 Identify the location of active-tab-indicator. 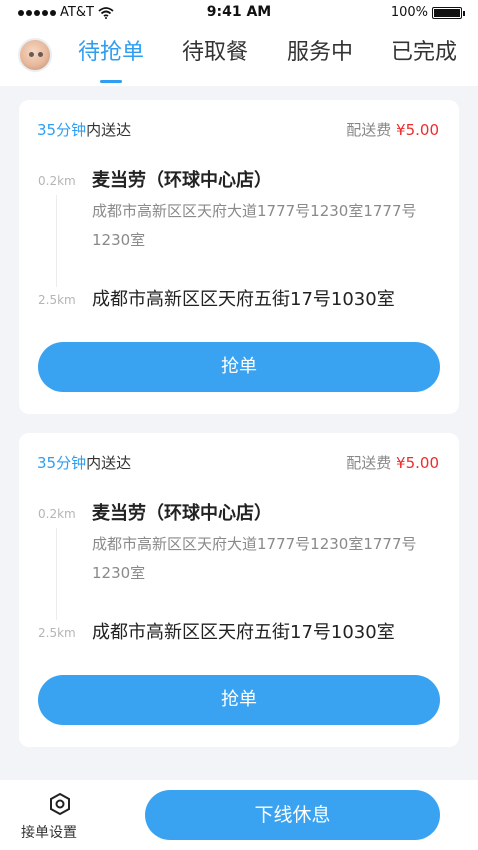
(111, 81).